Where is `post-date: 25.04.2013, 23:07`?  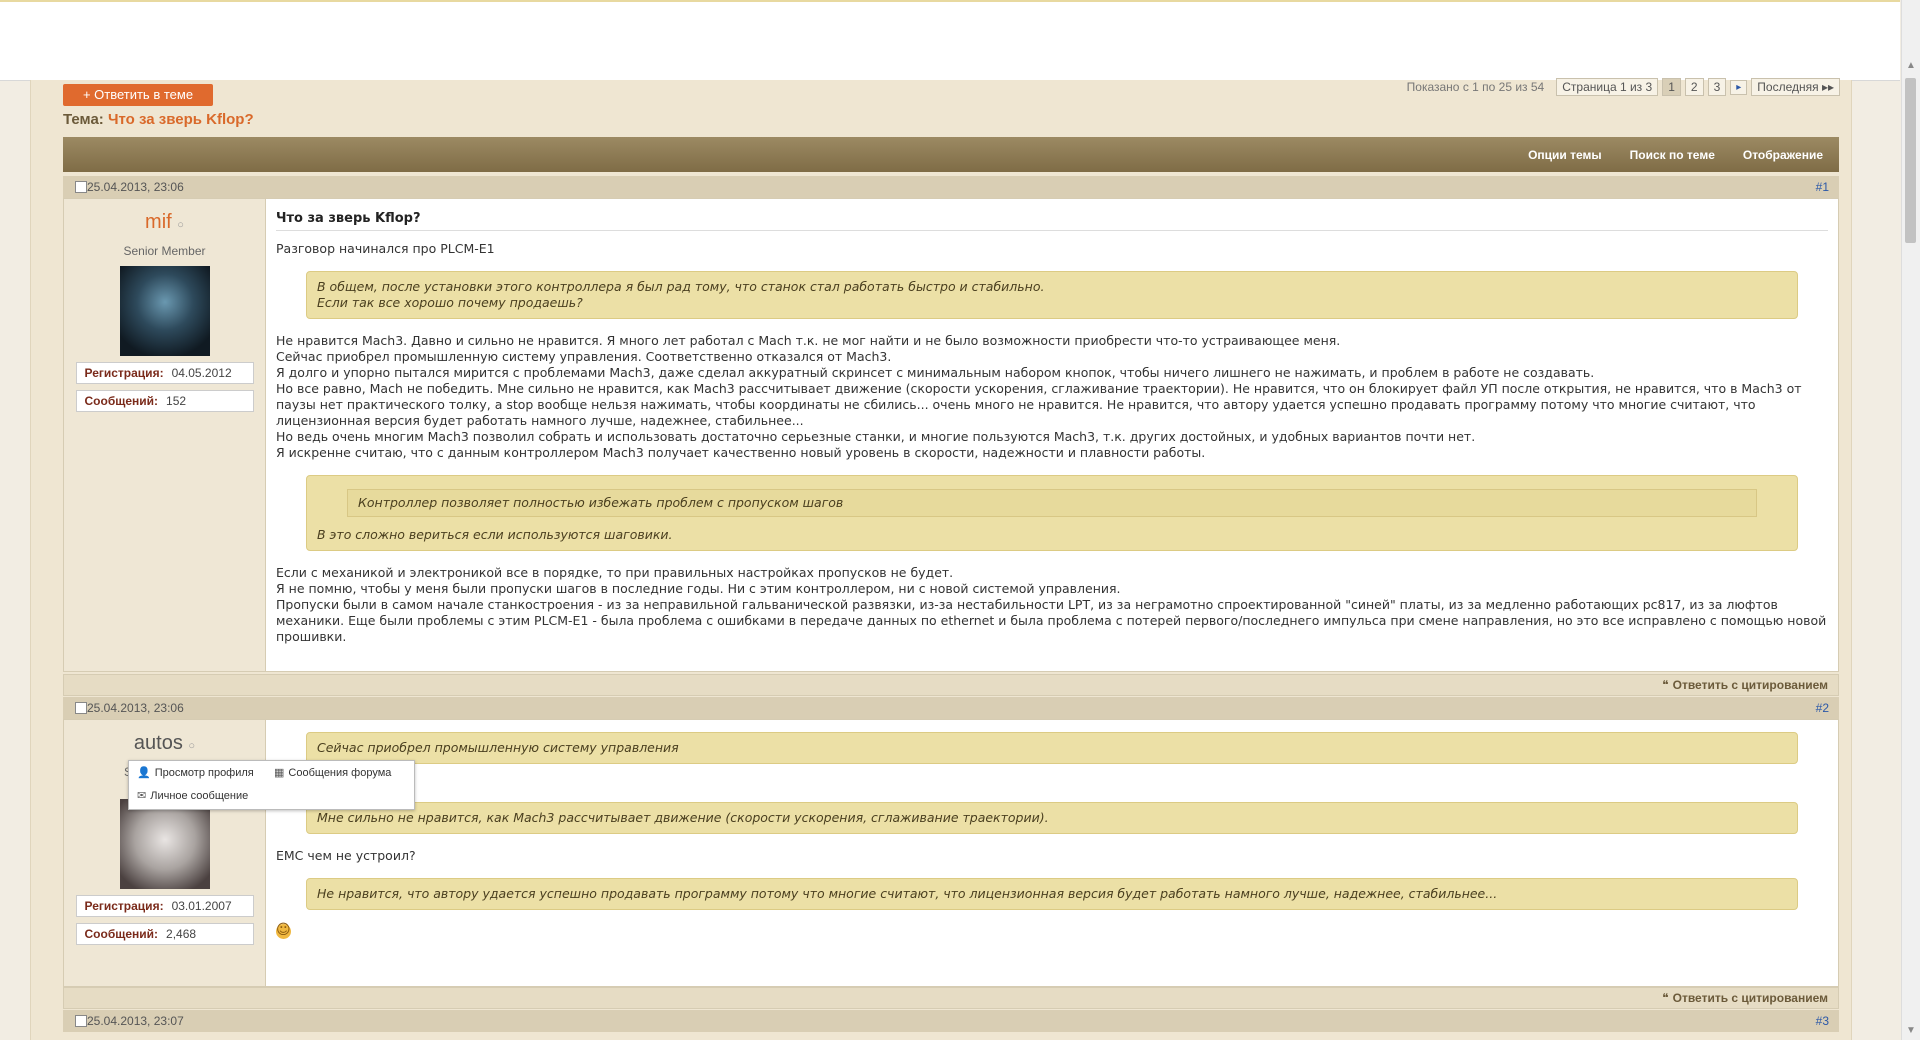 post-date: 25.04.2013, 23:07 is located at coordinates (135, 1021).